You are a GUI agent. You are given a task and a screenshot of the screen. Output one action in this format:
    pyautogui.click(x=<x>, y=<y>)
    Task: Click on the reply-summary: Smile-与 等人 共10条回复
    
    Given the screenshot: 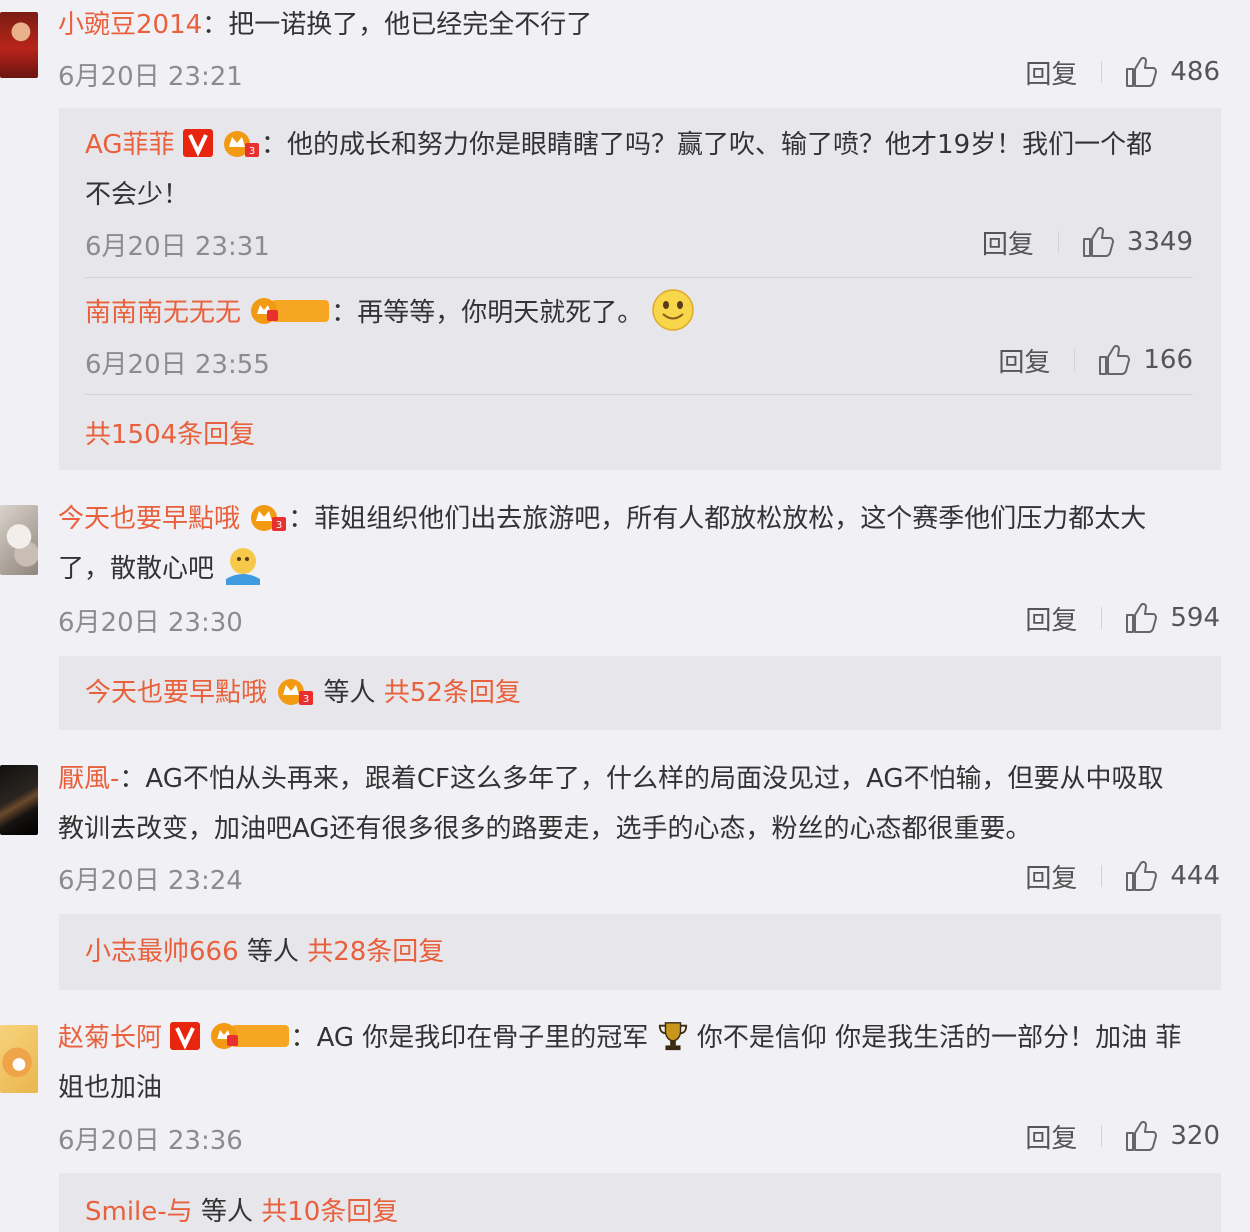 What is the action you would take?
    pyautogui.click(x=241, y=1209)
    